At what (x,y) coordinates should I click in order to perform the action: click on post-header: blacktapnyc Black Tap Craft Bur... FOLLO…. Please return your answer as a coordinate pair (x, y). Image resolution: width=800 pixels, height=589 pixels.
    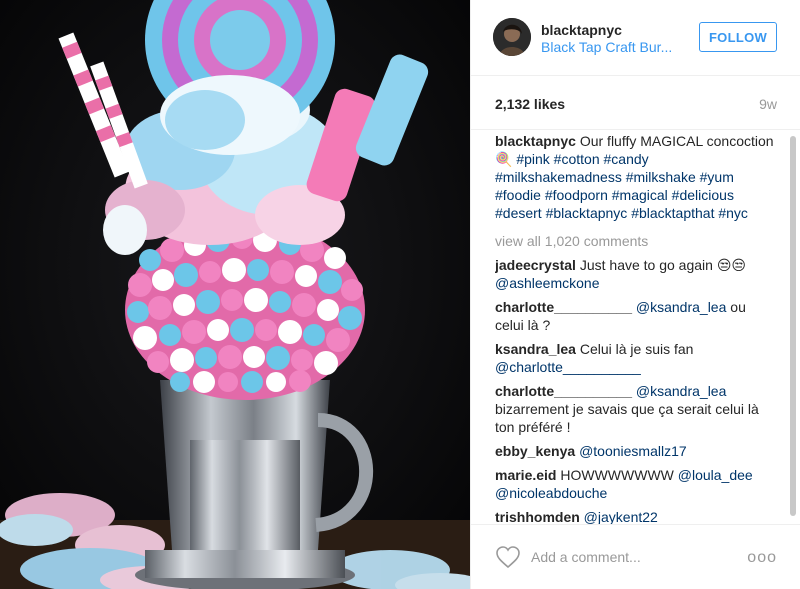
    Looking at the image, I should click on (635, 38).